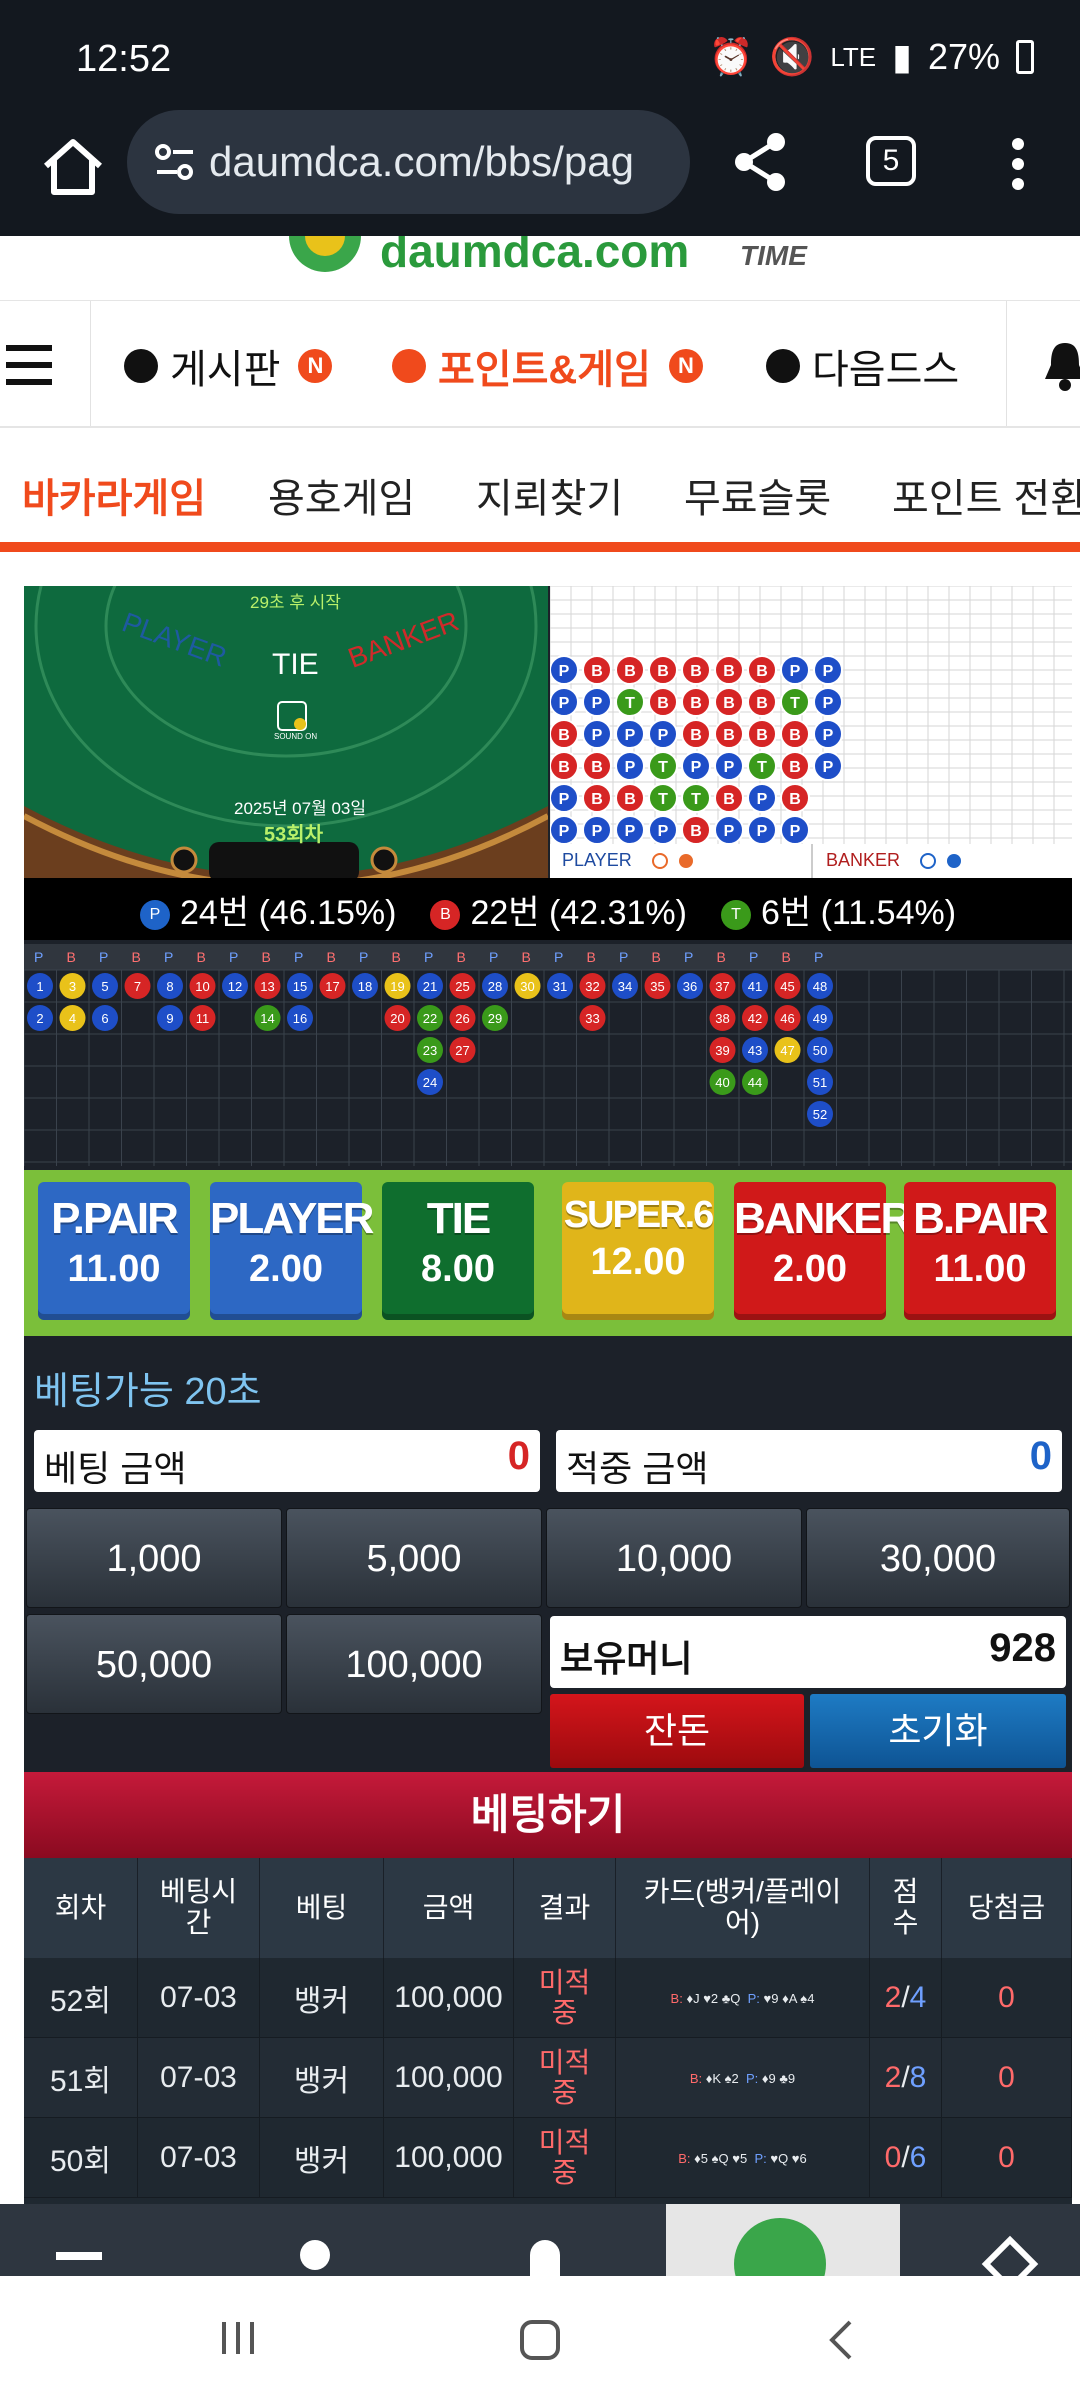  What do you see at coordinates (414, 1664) in the screenshot?
I see `chip-100000-button: 100,000` at bounding box center [414, 1664].